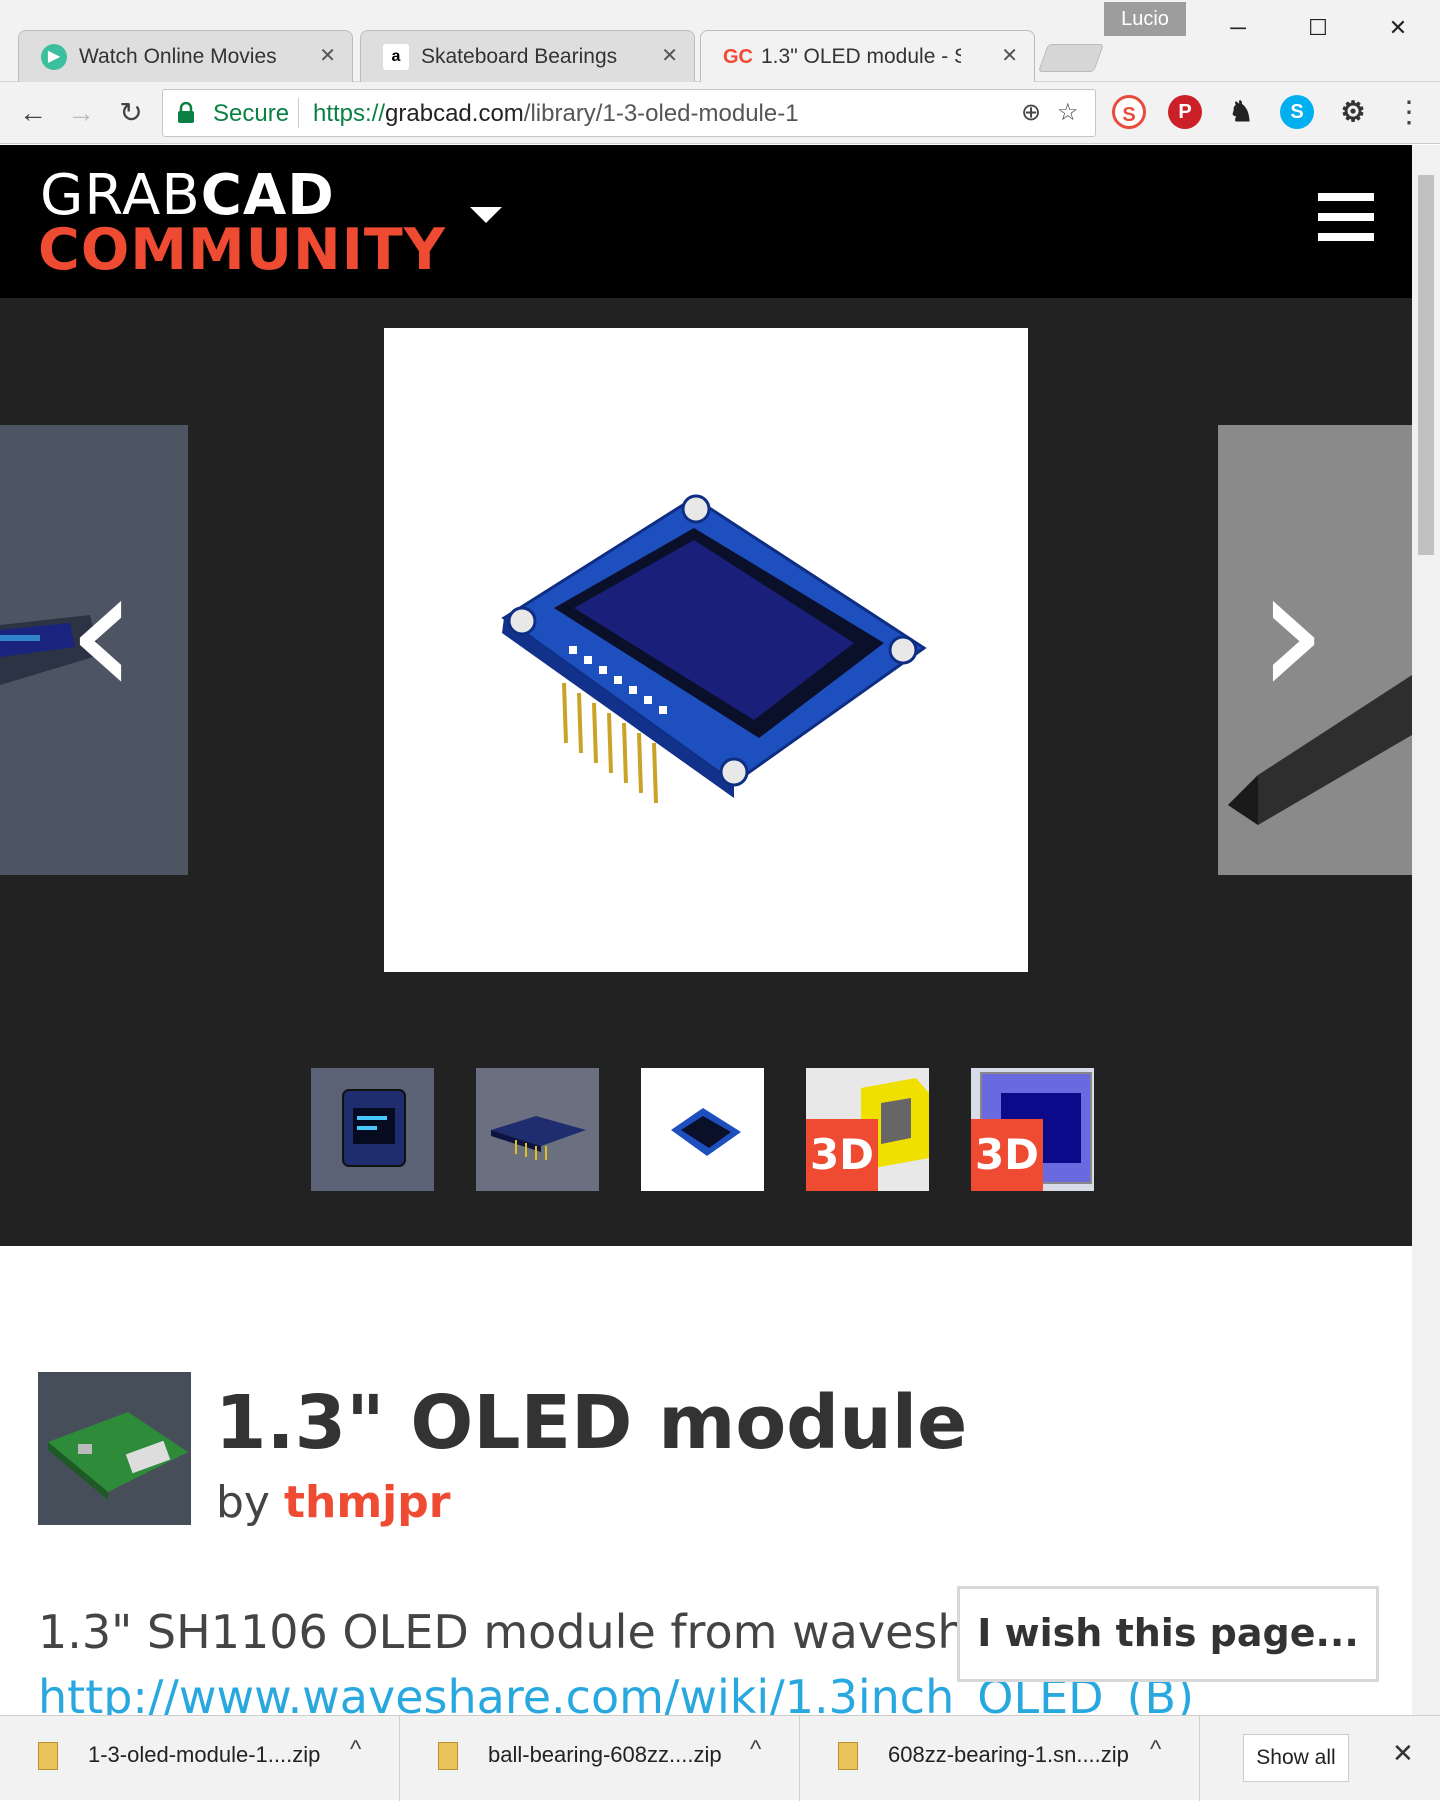  Describe the element at coordinates (298, 113) in the screenshot. I see `omnibox-separator` at that location.